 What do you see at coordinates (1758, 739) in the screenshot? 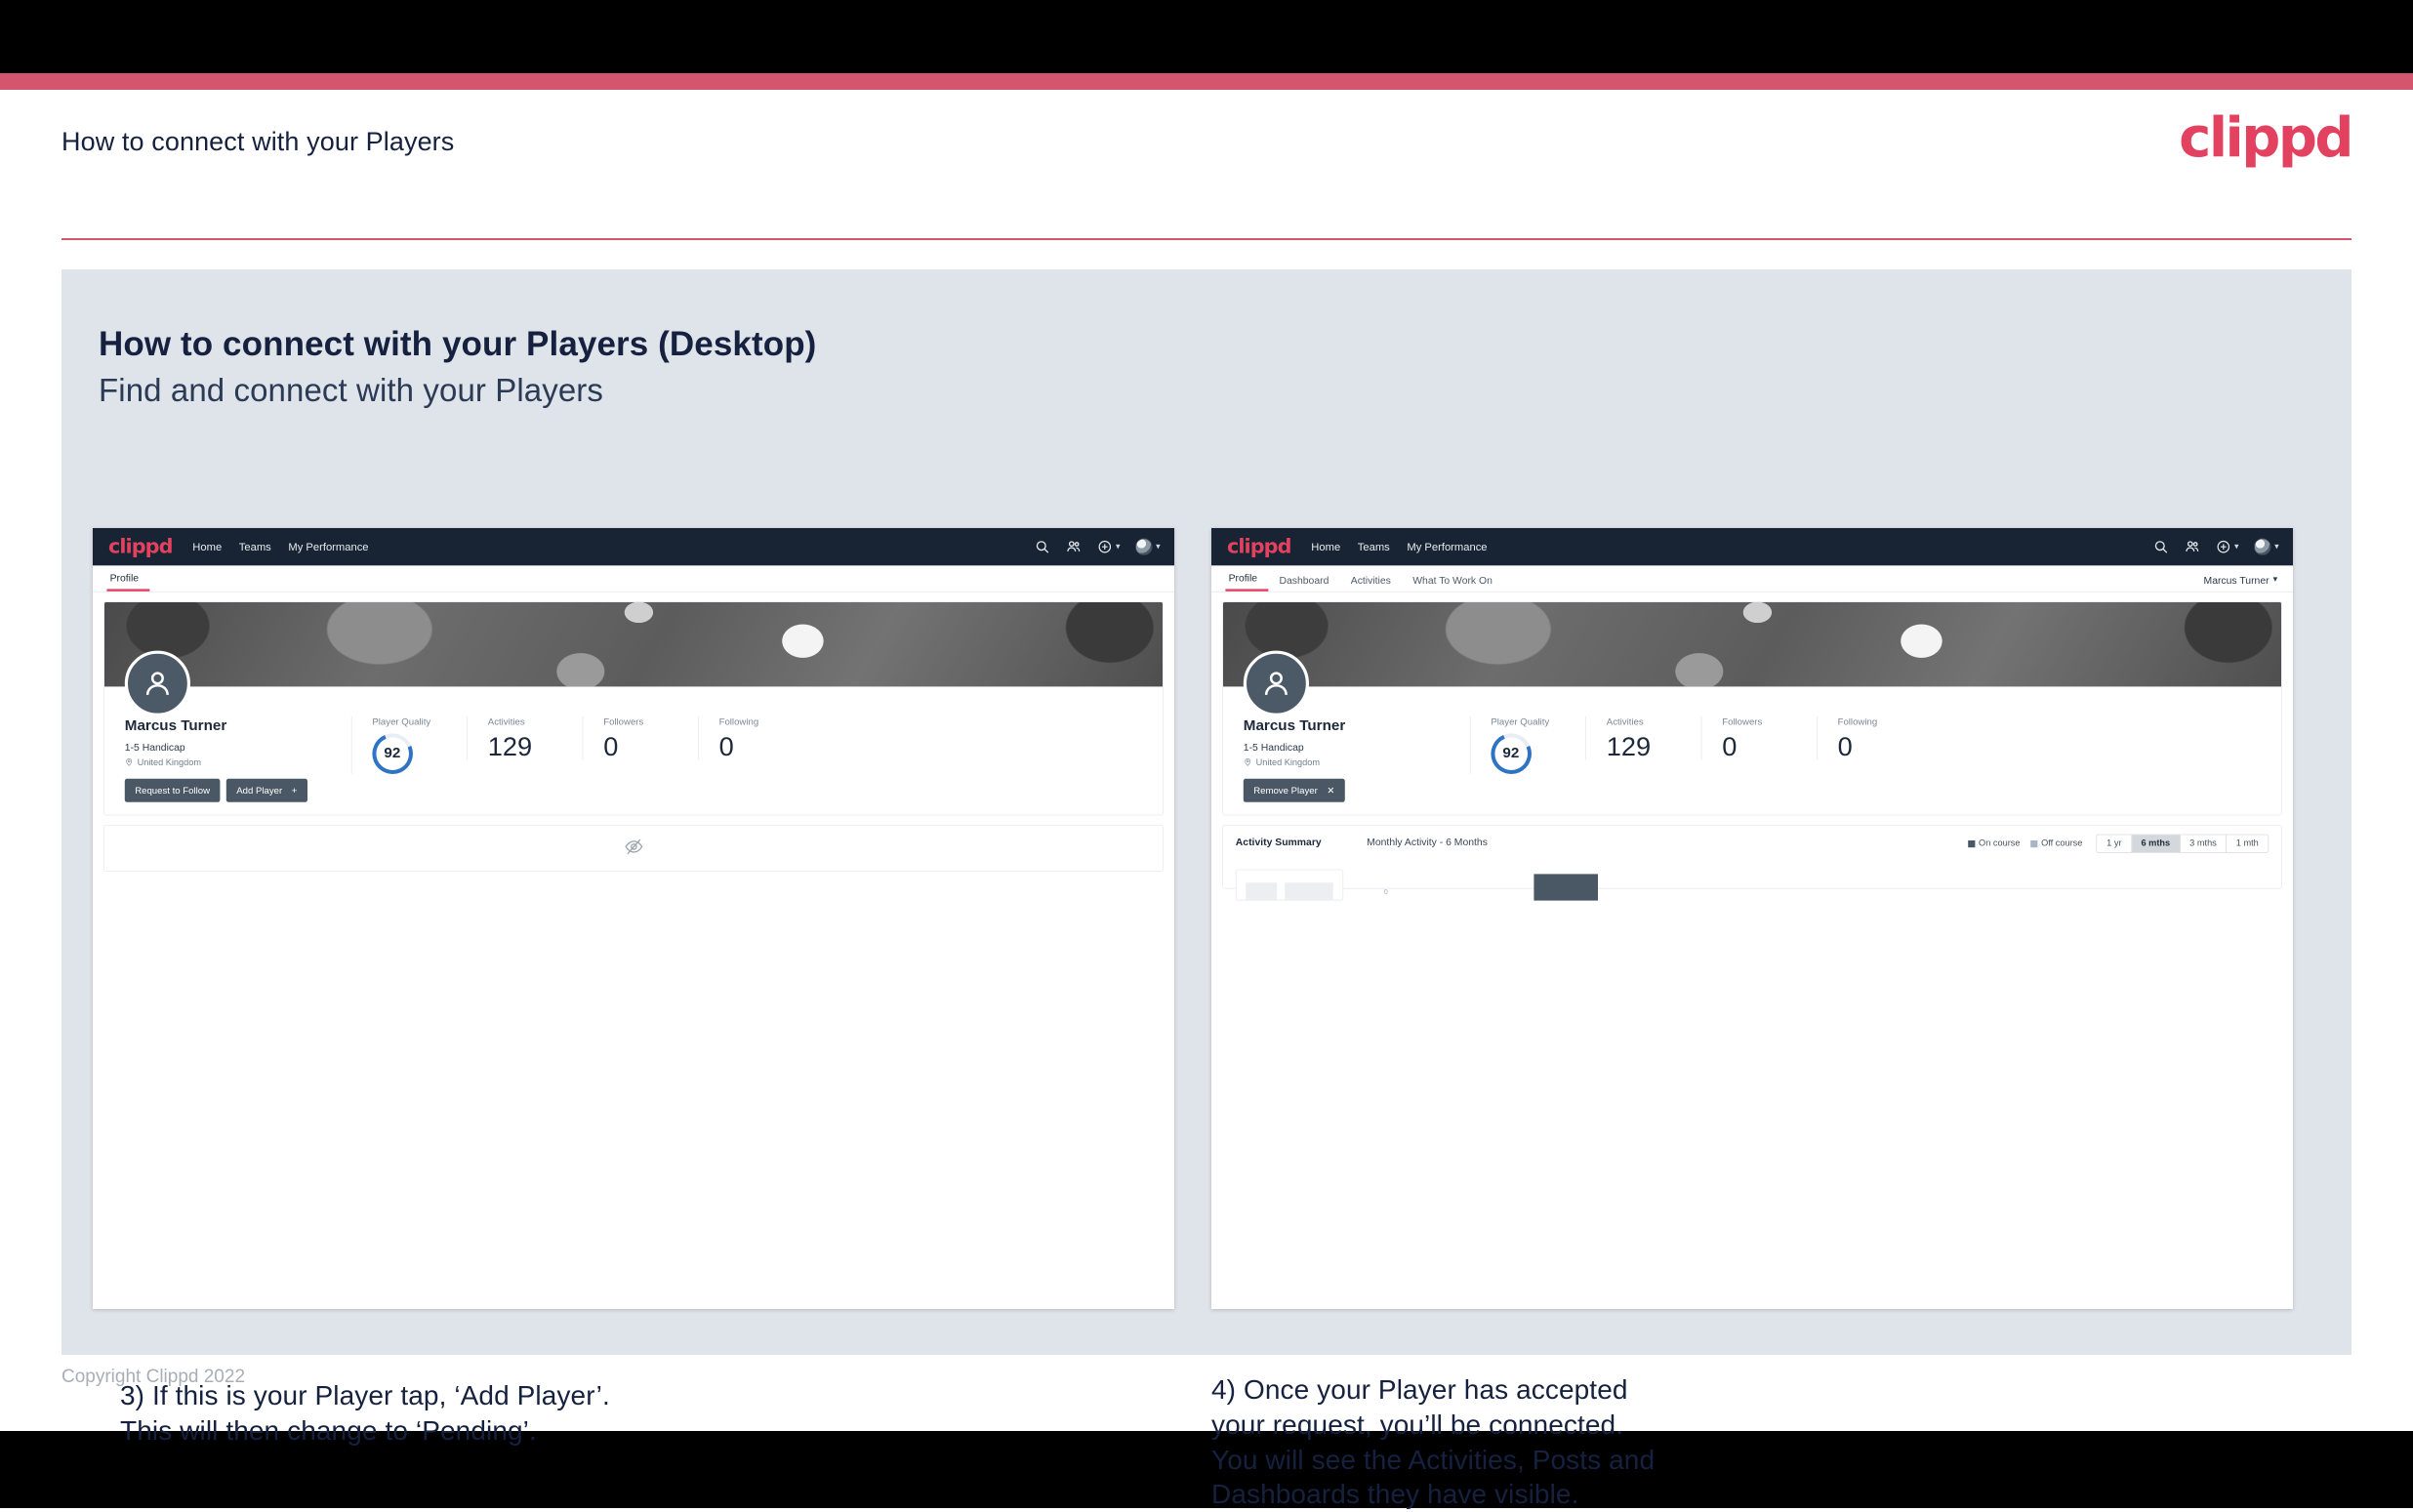
I see `stat-followers-right: Followers 0` at bounding box center [1758, 739].